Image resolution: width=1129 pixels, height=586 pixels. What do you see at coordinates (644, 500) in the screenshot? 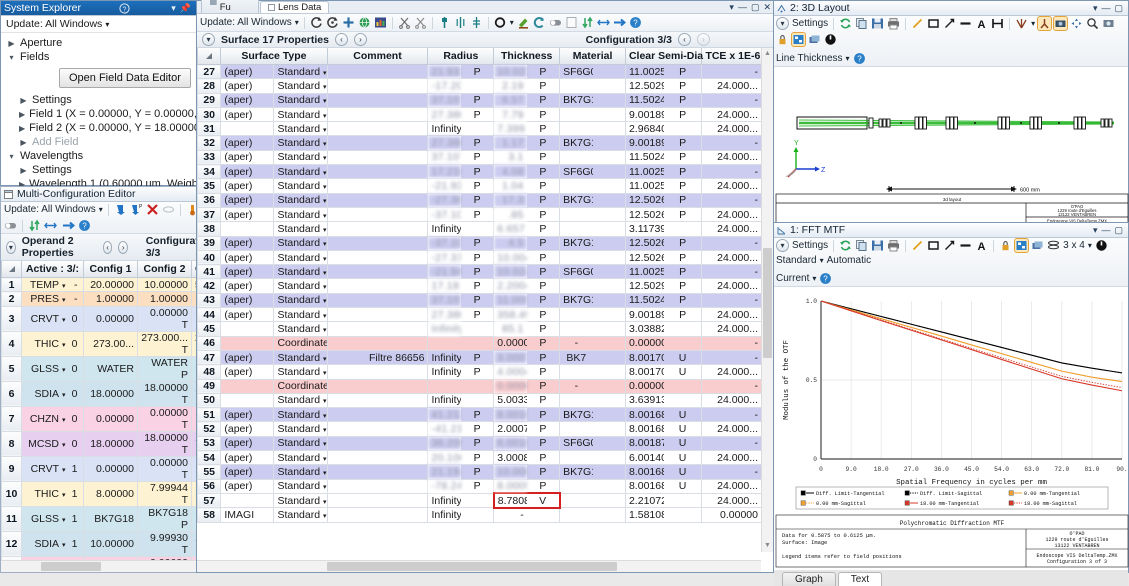
I see `semi-diameter-cell: 2.21072` at bounding box center [644, 500].